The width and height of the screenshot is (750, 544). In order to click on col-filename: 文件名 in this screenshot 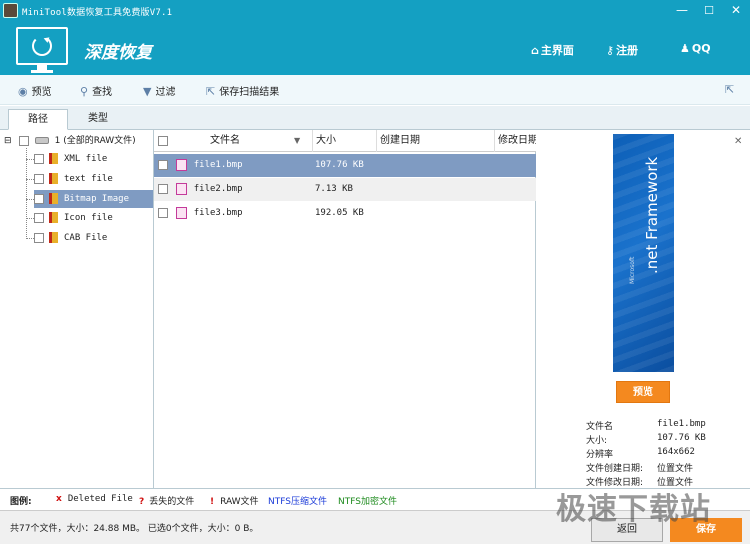, I will do `click(242, 141)`.